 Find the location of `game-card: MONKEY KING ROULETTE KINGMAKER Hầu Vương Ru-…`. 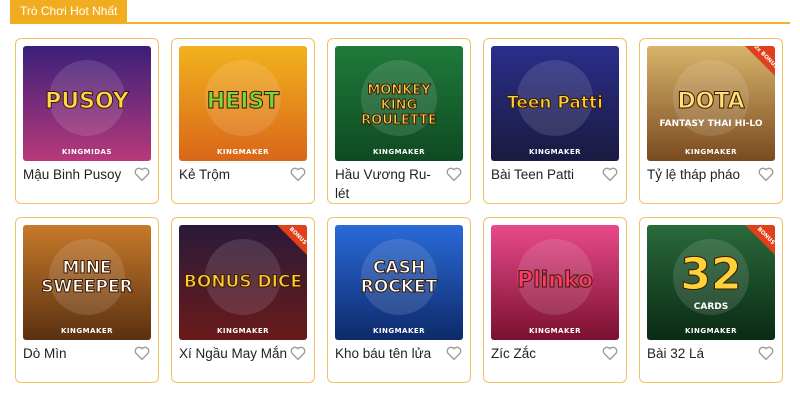

game-card: MONKEY KING ROULETTE KINGMAKER Hầu Vương Ru-… is located at coordinates (399, 121).